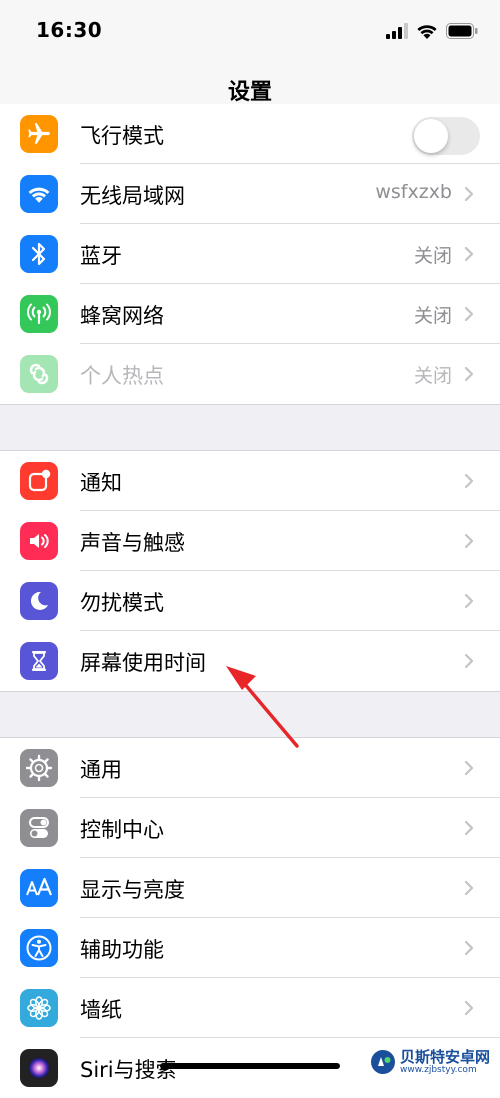  Describe the element at coordinates (250, 661) in the screenshot. I see `settings-row-screen-time: 屏幕使用时间` at that location.